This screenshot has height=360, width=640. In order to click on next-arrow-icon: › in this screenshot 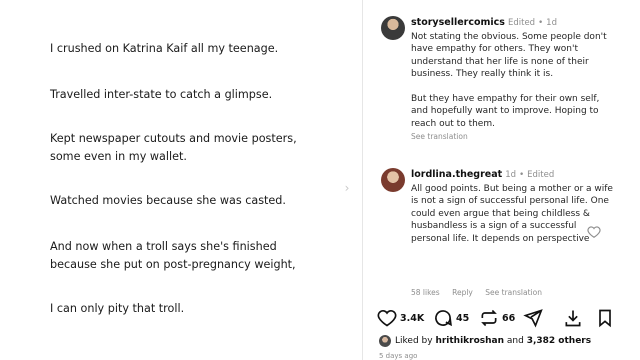, I will do `click(347, 188)`.